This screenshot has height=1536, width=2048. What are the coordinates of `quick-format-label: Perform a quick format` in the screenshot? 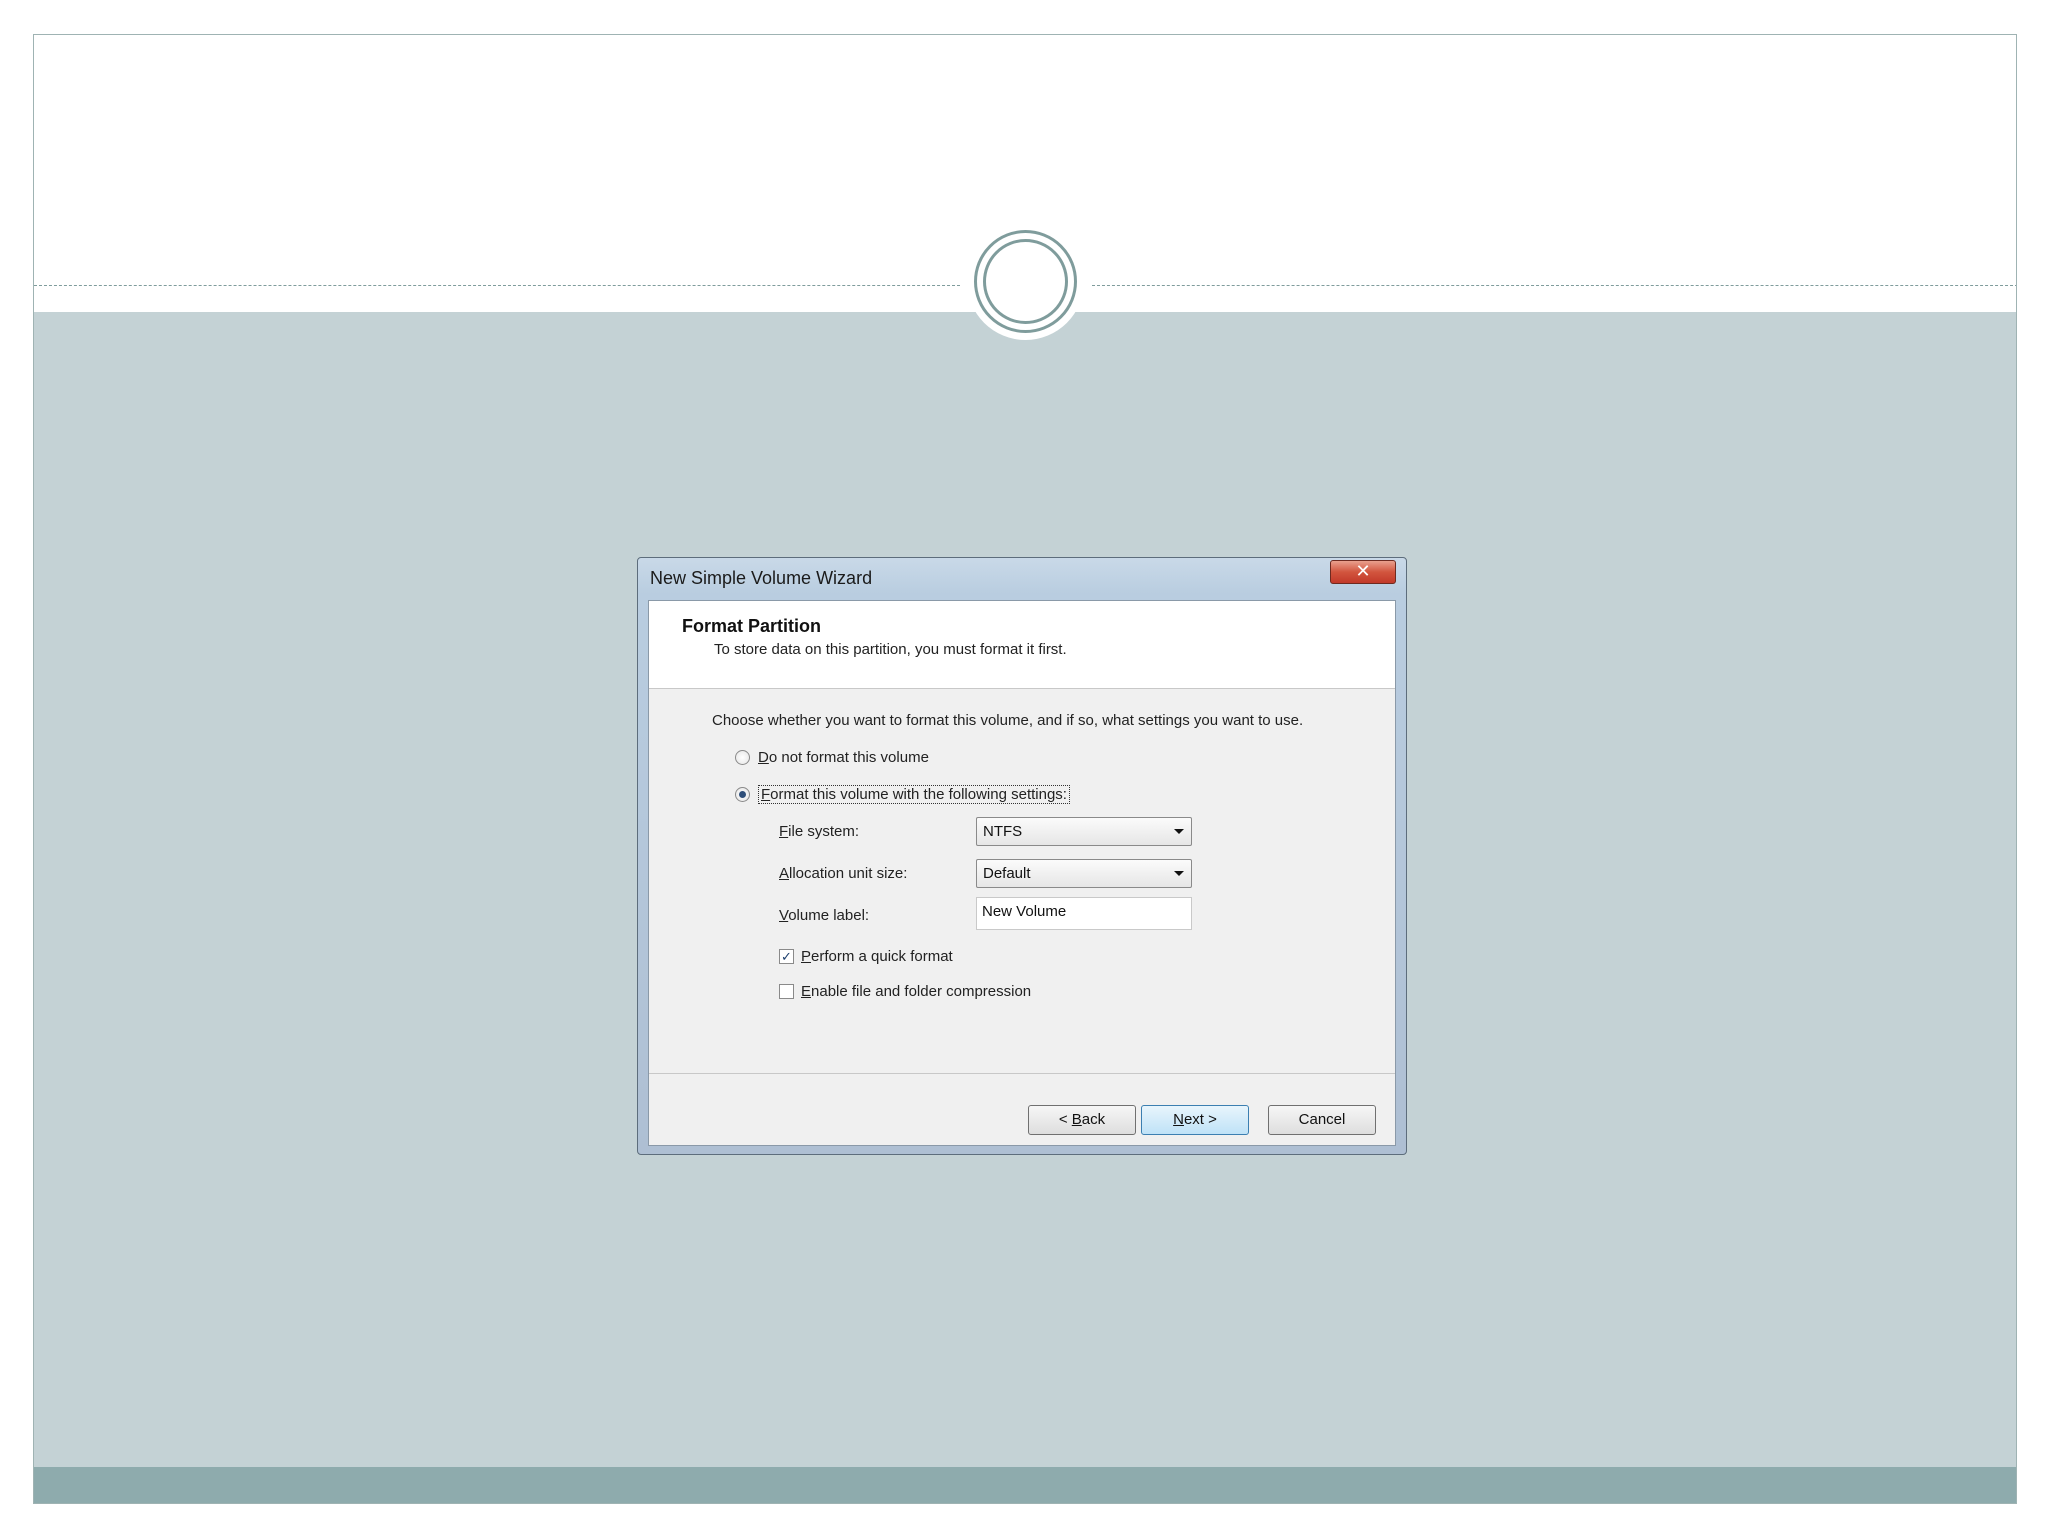 It's located at (877, 956).